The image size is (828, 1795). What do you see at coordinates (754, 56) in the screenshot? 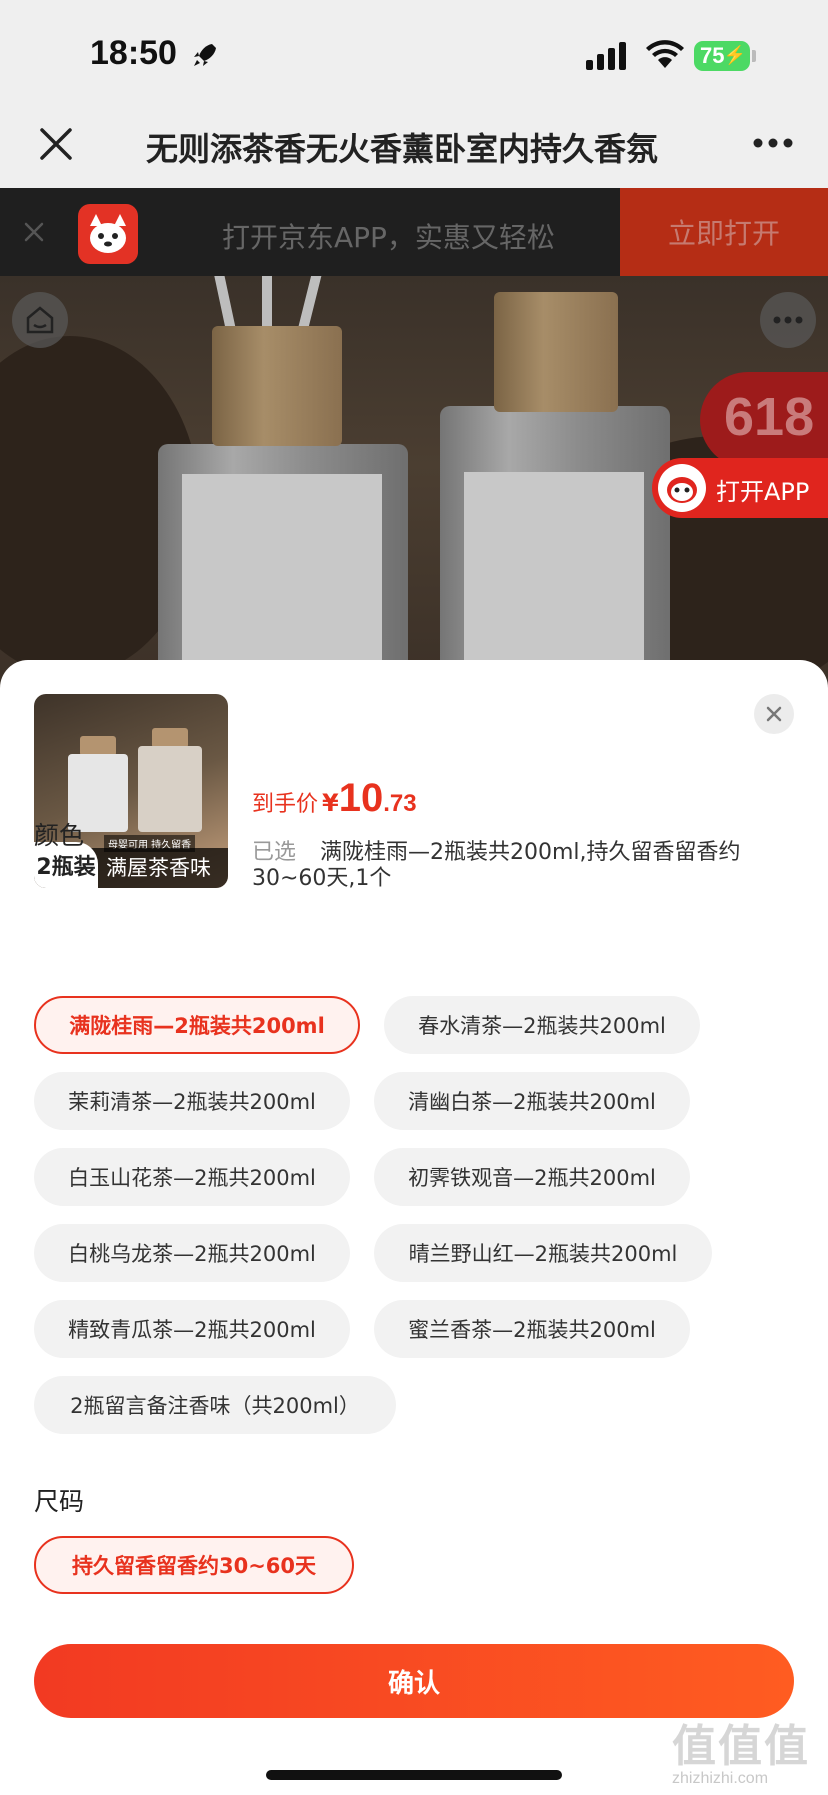
I see `battery-cap` at bounding box center [754, 56].